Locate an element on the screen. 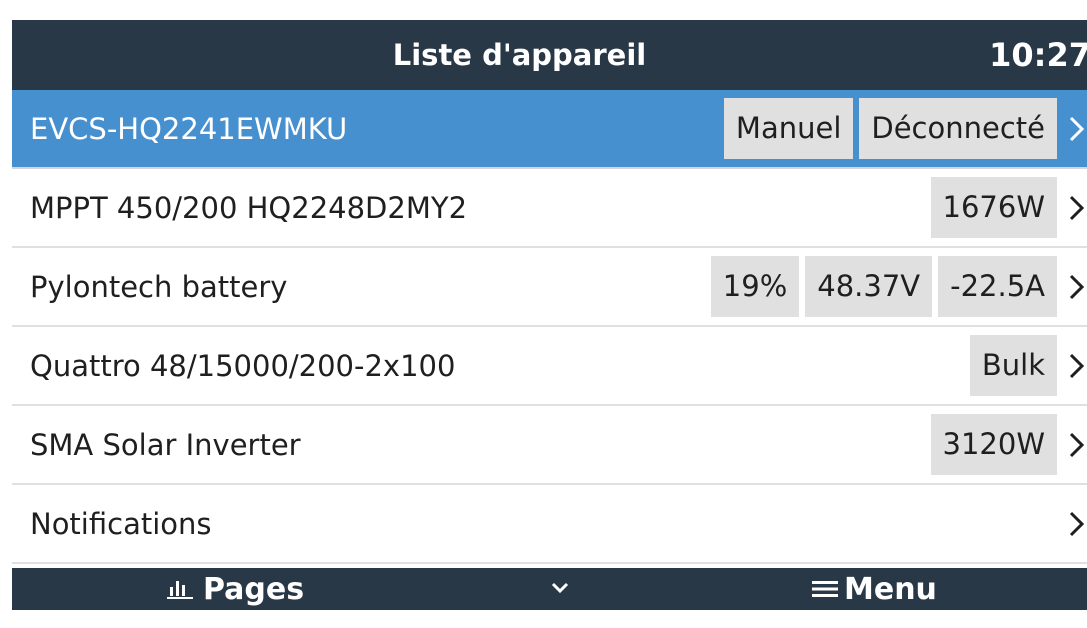 The height and width of the screenshot is (628, 1087). device-row: Quattro 48/15000/200-2x100 Bulk is located at coordinates (549, 366).